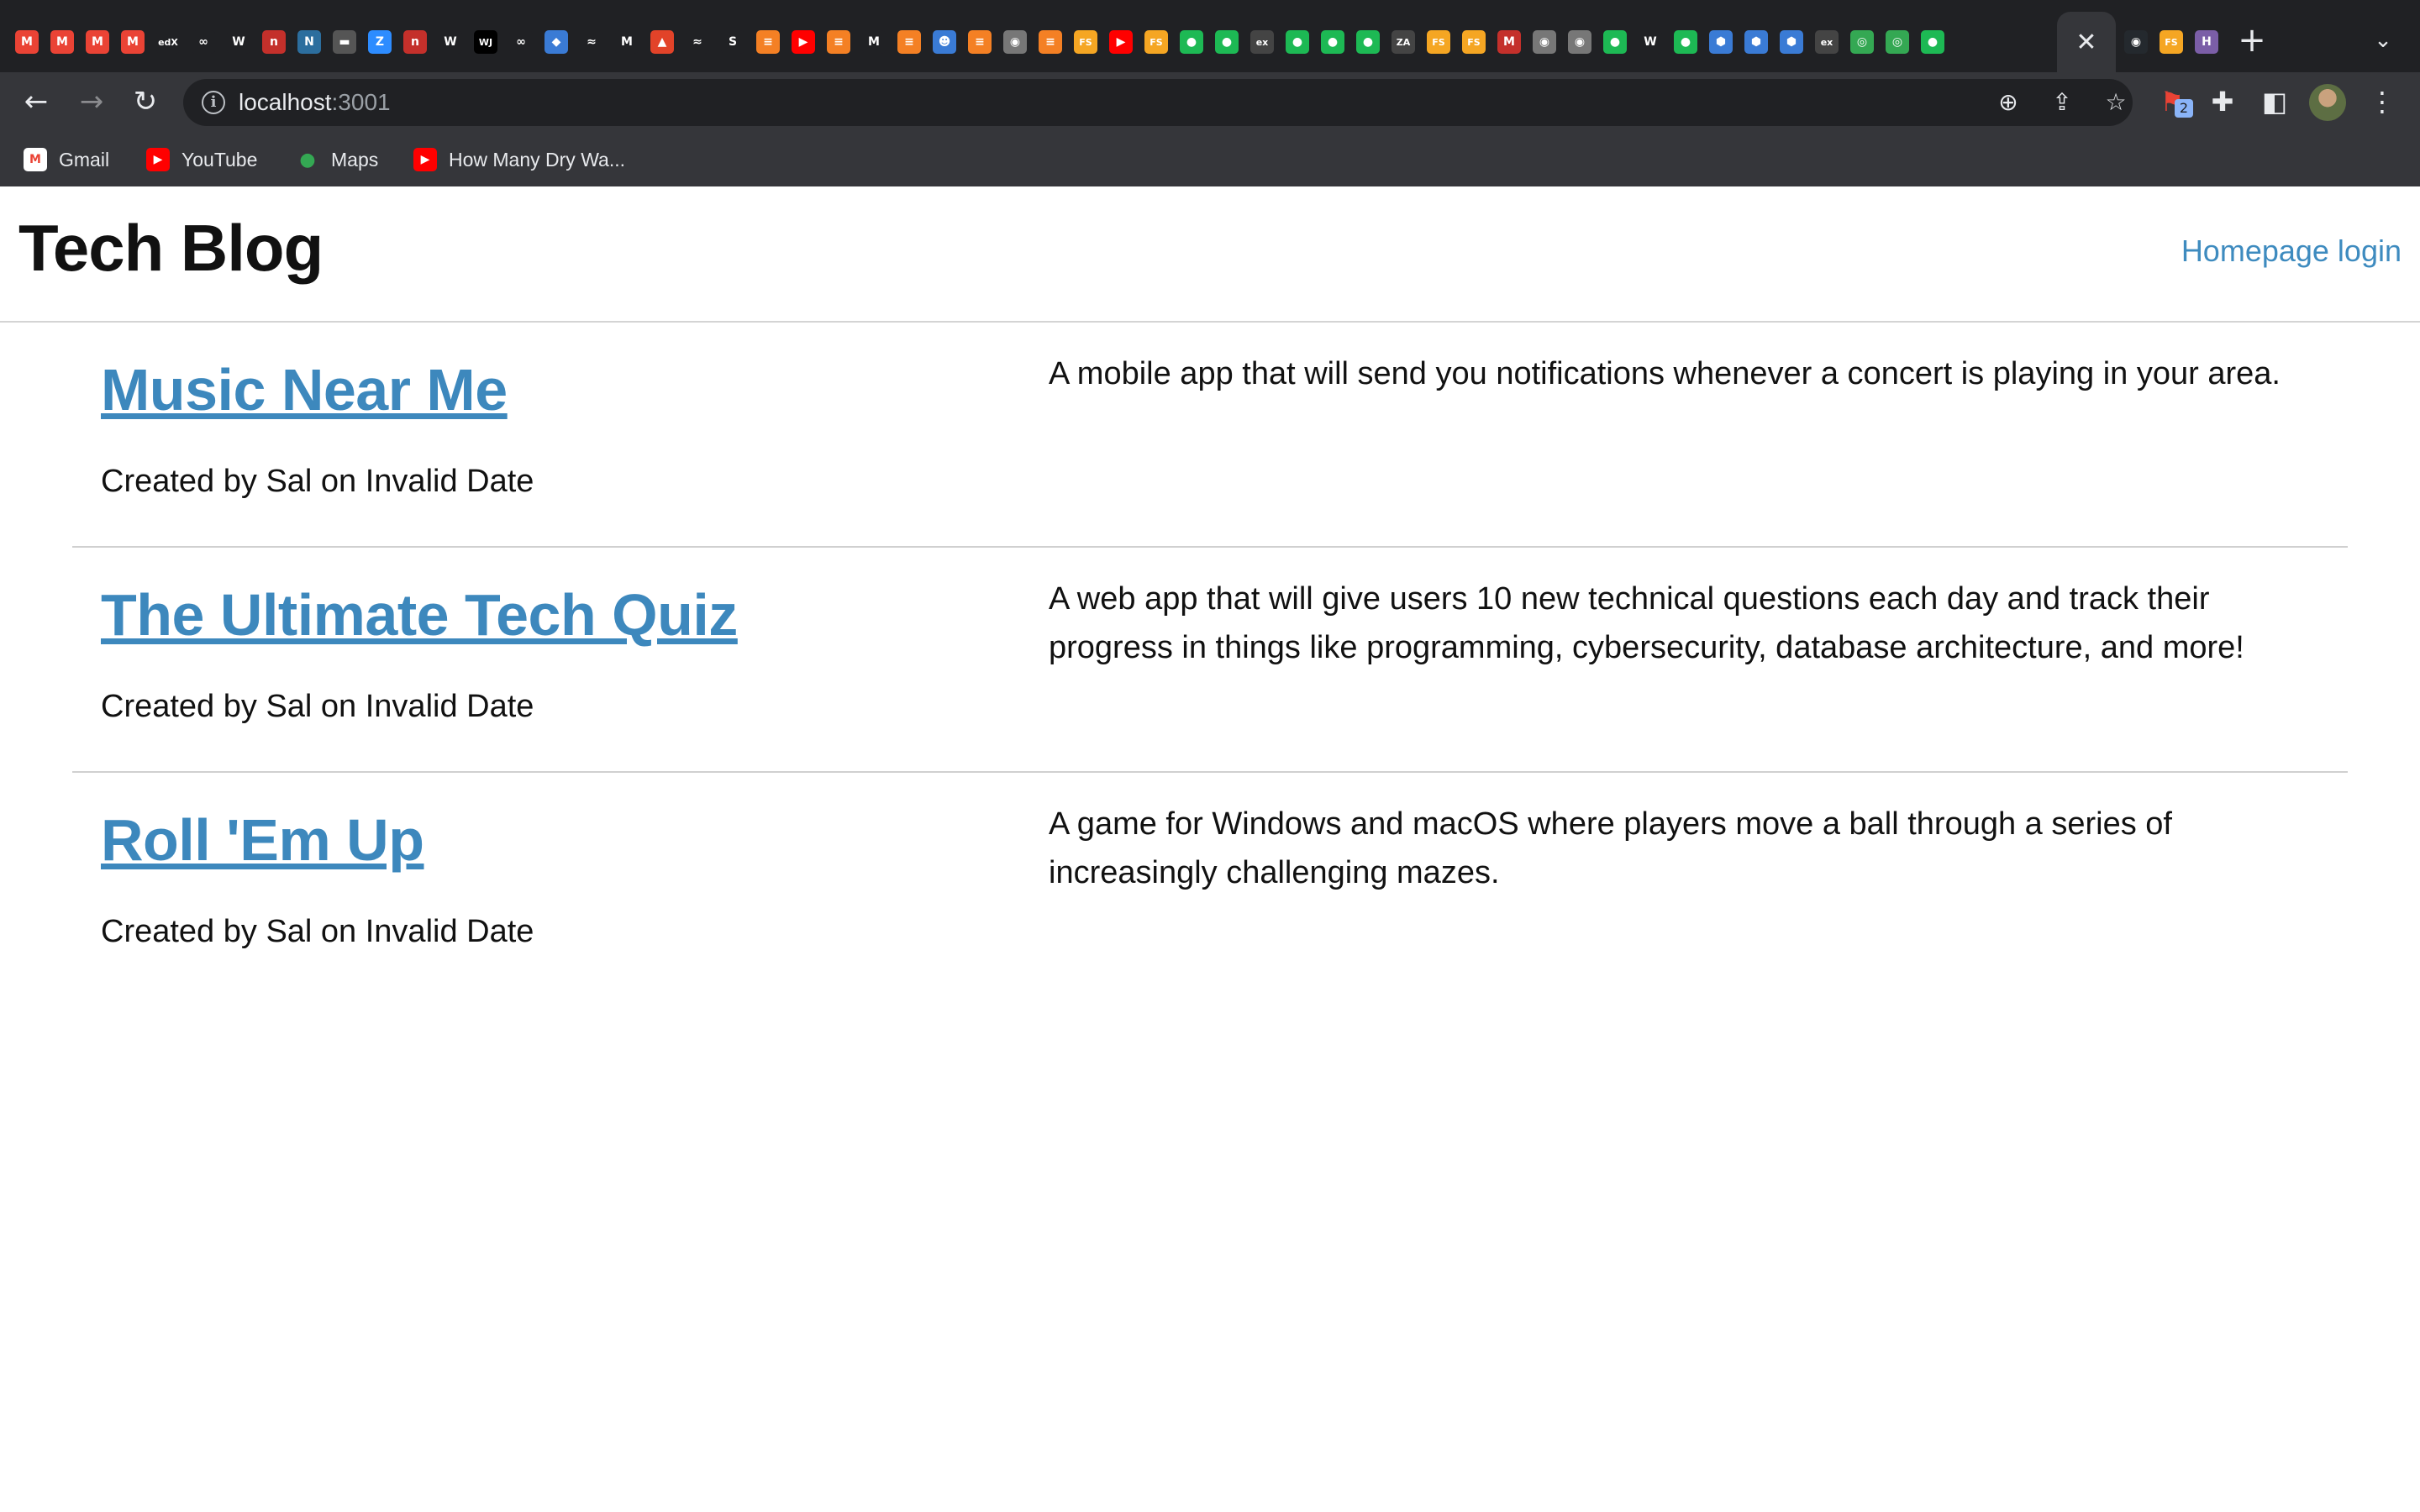  I want to click on side-panel-icon: ◧, so click(2274, 101).